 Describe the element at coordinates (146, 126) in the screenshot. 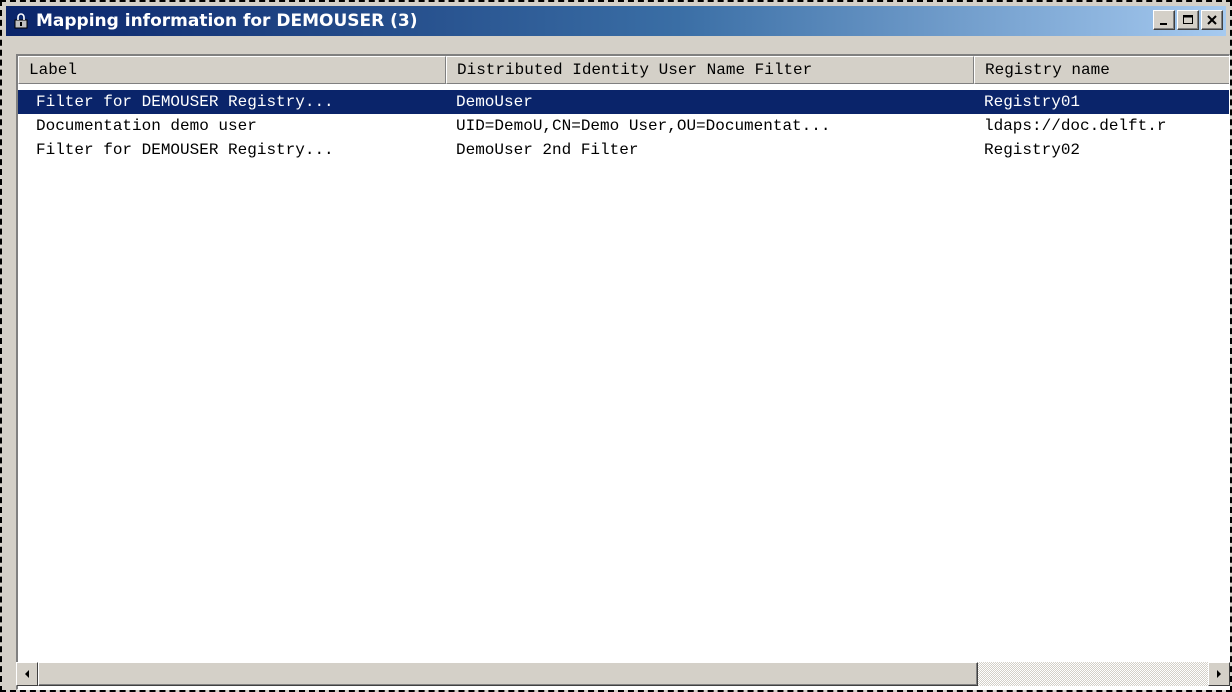

I see `row-label: Documentation demo user` at that location.